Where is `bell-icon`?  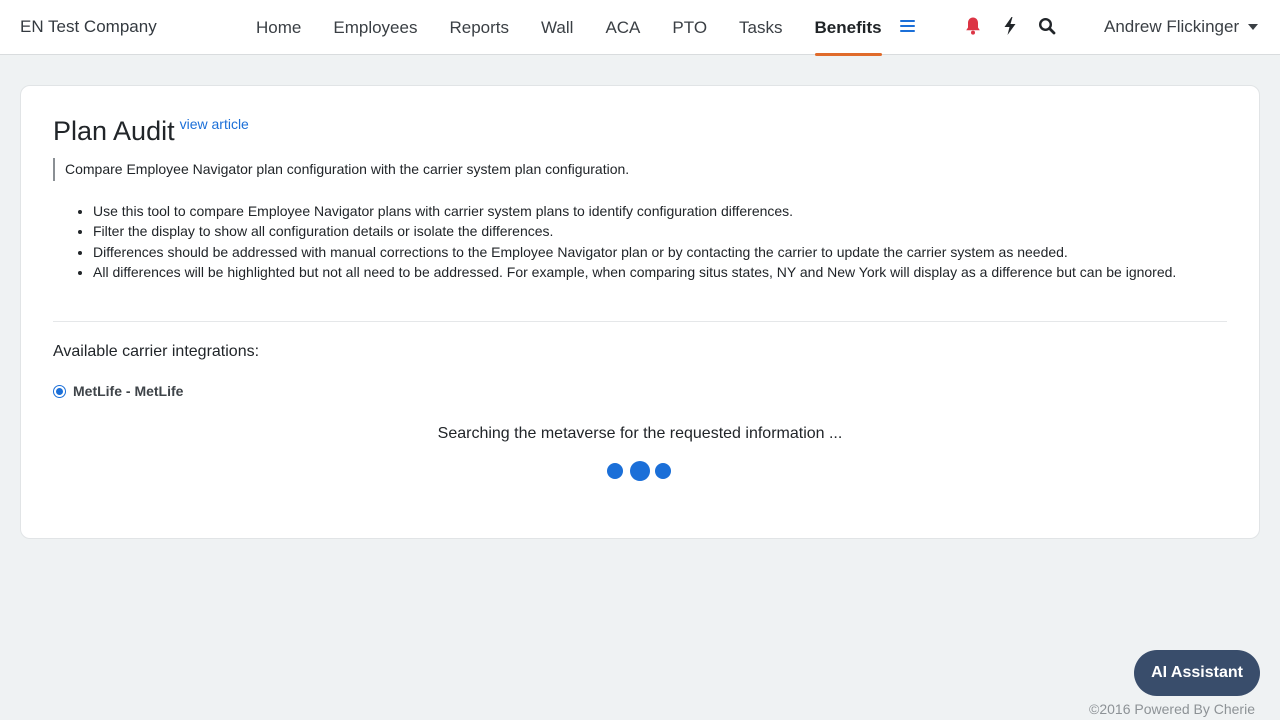
bell-icon is located at coordinates (974, 27).